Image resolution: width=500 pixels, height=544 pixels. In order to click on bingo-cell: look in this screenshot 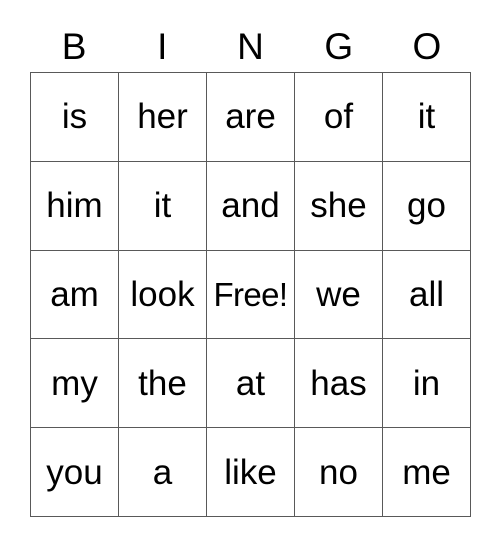, I will do `click(163, 295)`.